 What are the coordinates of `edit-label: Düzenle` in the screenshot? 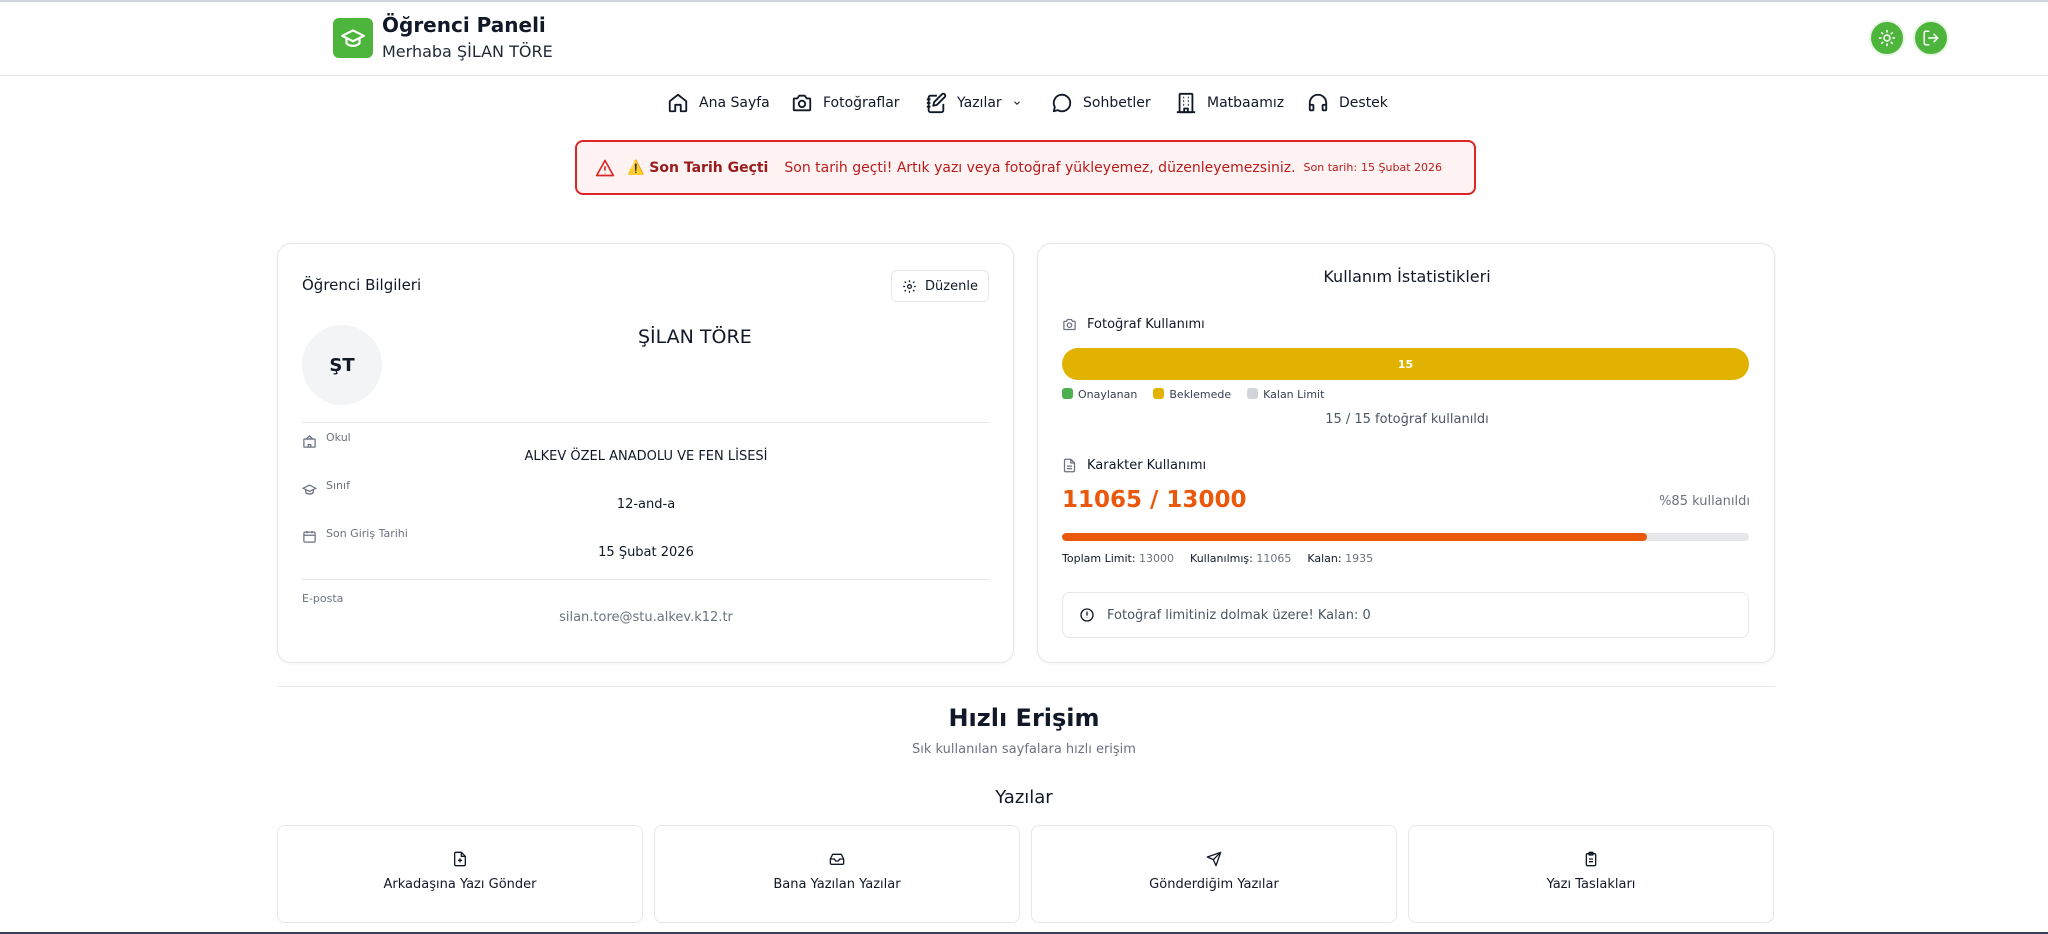 It's located at (951, 286).